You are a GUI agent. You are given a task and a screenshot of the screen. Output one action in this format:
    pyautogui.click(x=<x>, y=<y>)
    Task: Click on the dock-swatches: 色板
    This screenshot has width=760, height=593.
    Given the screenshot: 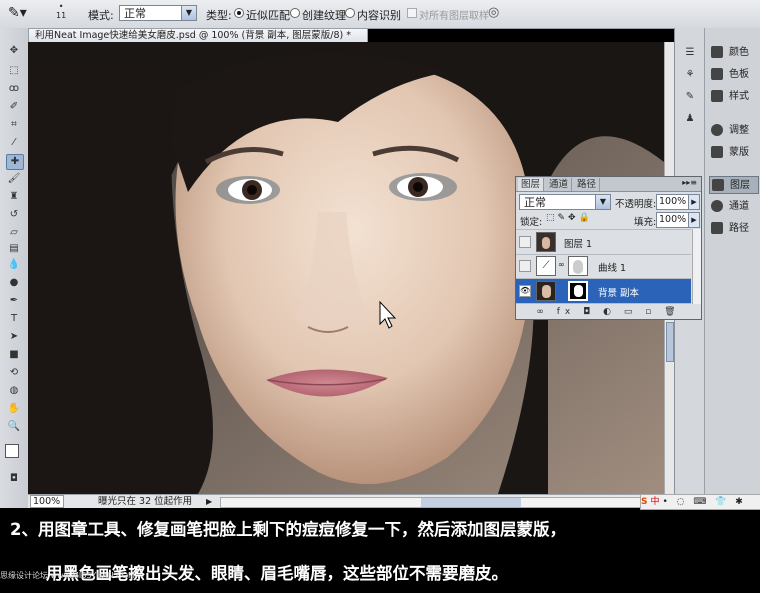 What is the action you would take?
    pyautogui.click(x=734, y=75)
    